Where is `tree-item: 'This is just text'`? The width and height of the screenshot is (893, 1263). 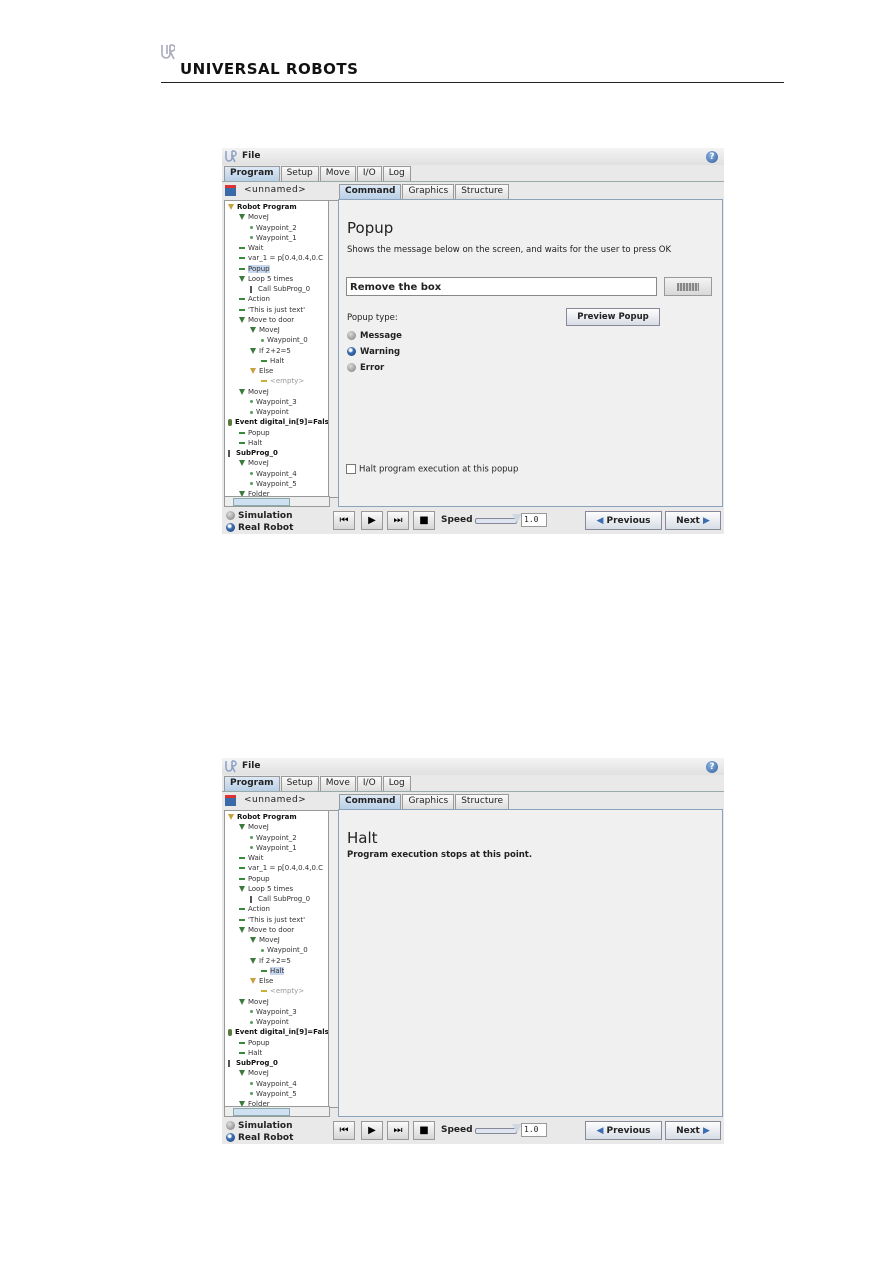 tree-item: 'This is just text' is located at coordinates (272, 310).